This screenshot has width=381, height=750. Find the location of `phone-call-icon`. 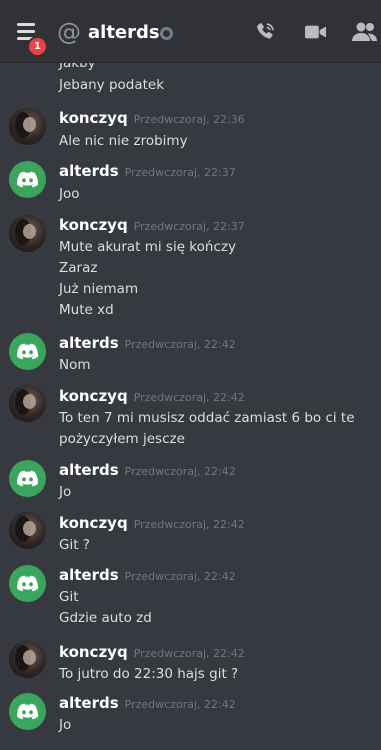

phone-call-icon is located at coordinates (265, 32).